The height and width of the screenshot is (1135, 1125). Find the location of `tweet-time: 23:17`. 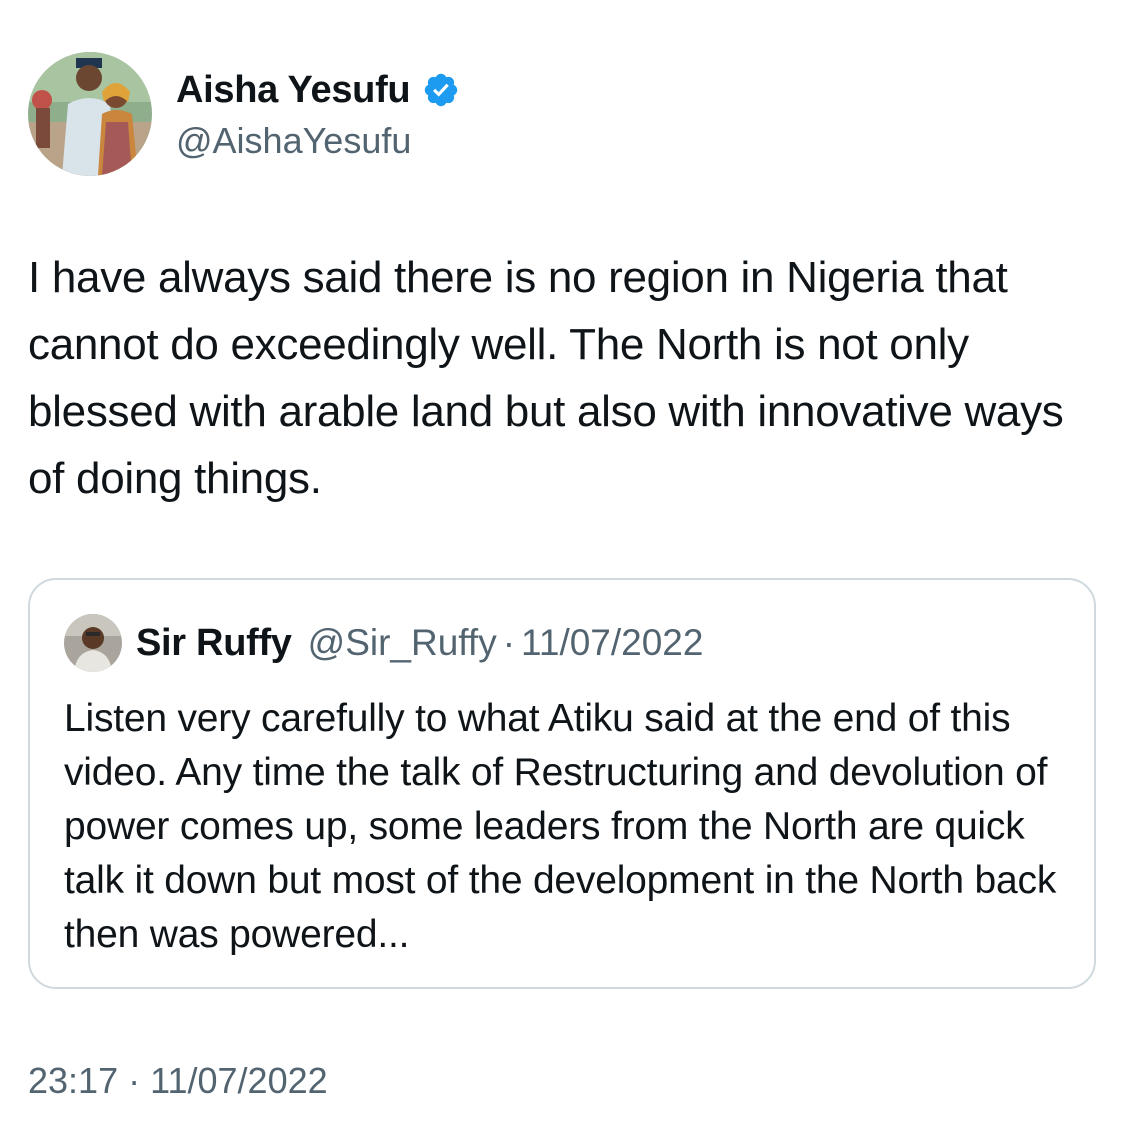

tweet-time: 23:17 is located at coordinates (73, 1080).